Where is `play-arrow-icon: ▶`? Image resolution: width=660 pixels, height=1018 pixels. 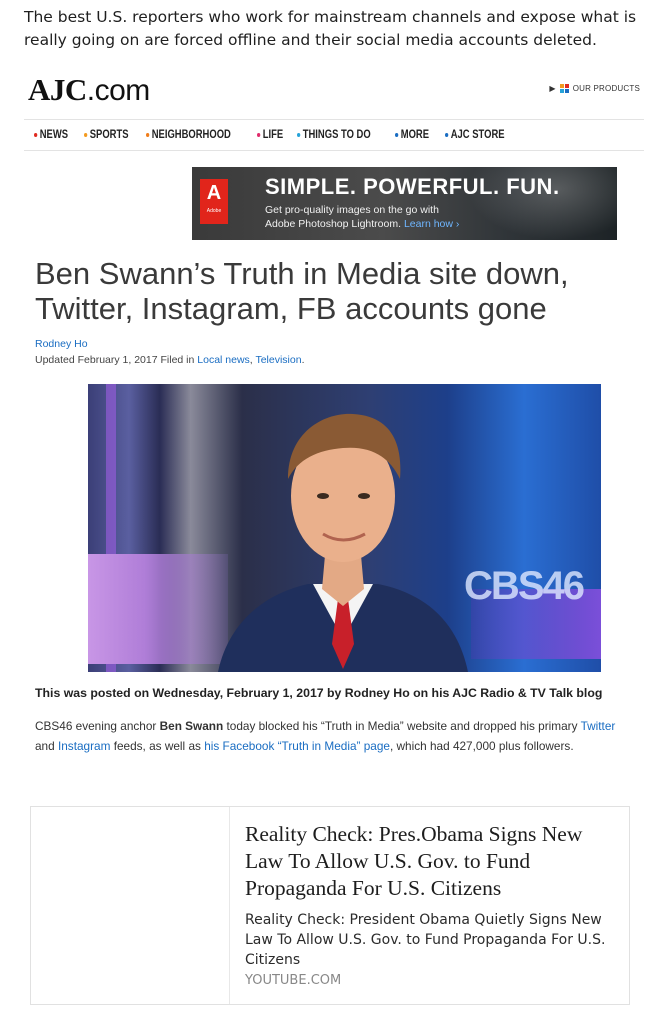
play-arrow-icon: ▶ is located at coordinates (552, 88).